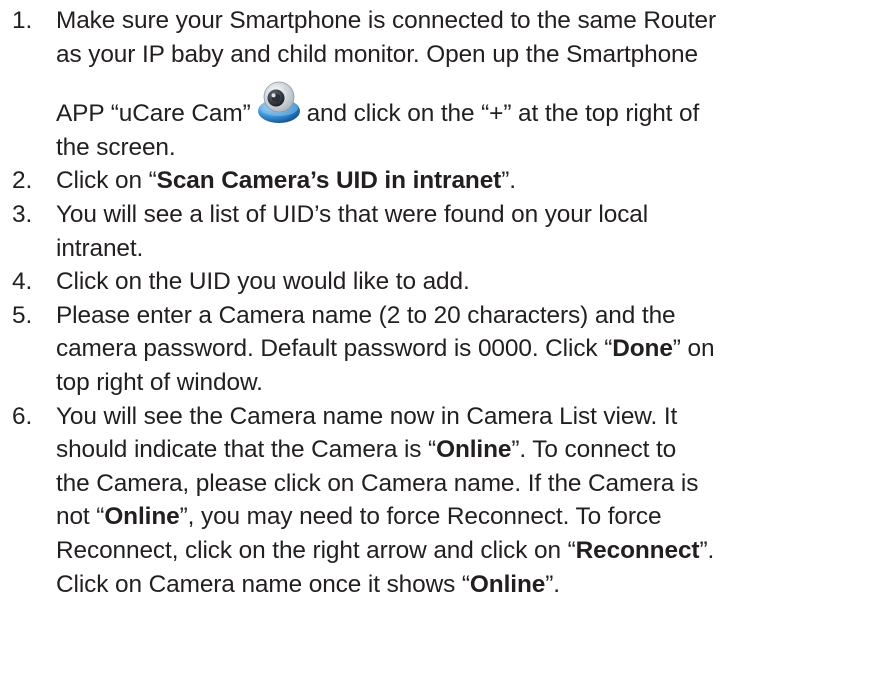 This screenshot has width=870, height=680. What do you see at coordinates (116, 147) in the screenshot?
I see `step-1-line-4: the screen.` at bounding box center [116, 147].